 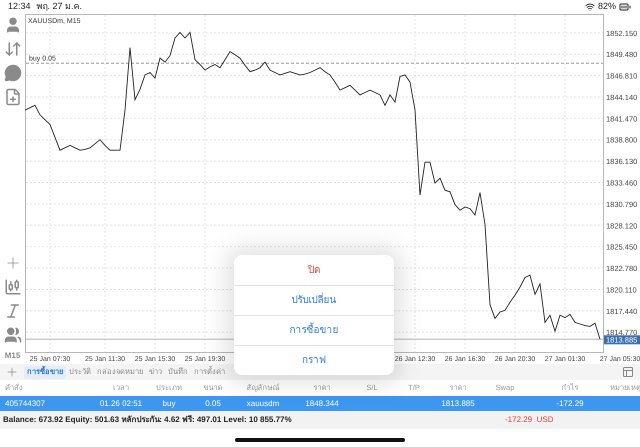 I want to click on add-icon, so click(x=12, y=372).